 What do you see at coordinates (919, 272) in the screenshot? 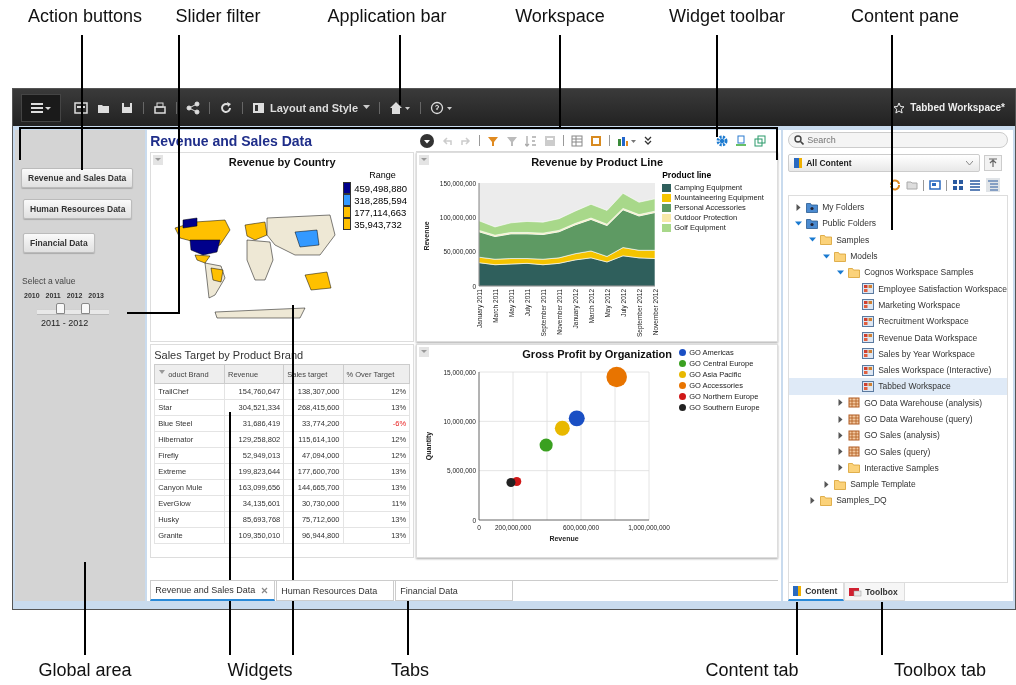
I see `item-label: Cognos Workspace Samples` at bounding box center [919, 272].